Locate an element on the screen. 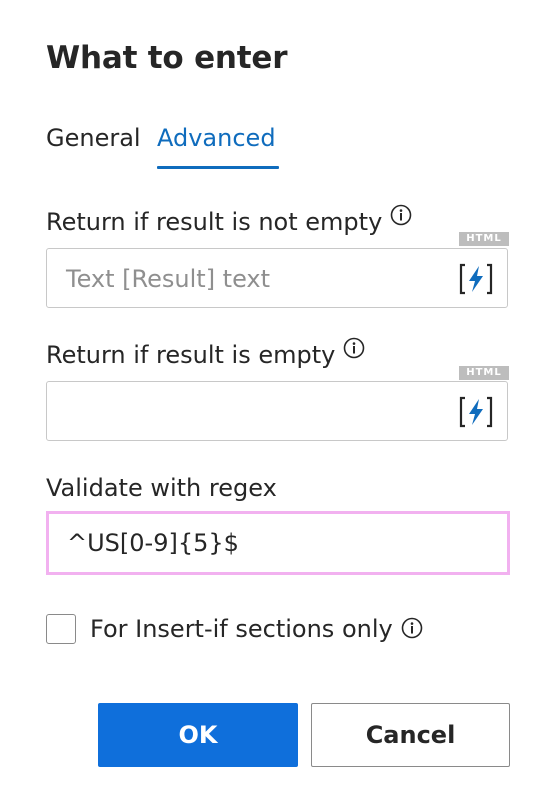 The height and width of the screenshot is (812, 556). regex-label: Validate with regex is located at coordinates (161, 488).